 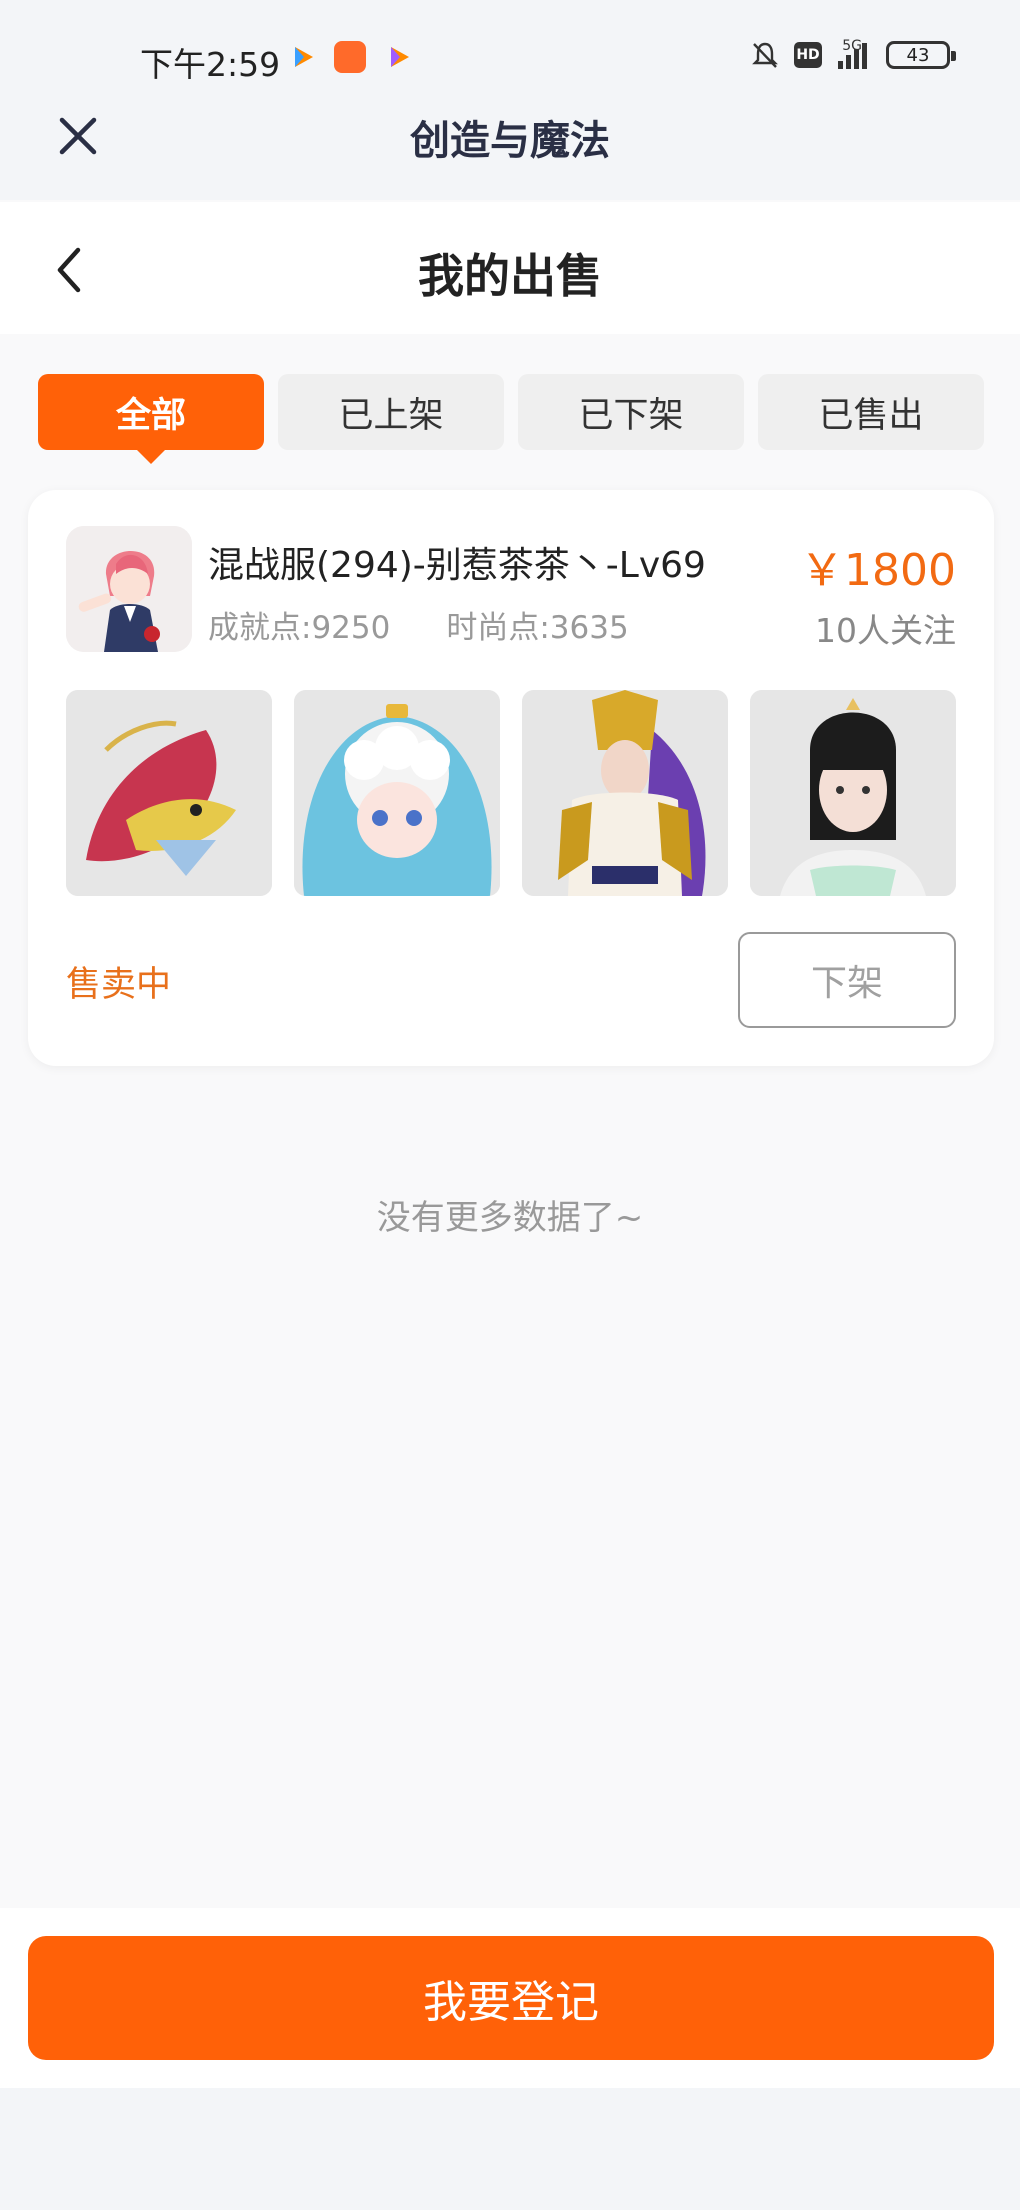 What do you see at coordinates (397, 793) in the screenshot?
I see `blue-costume-image` at bounding box center [397, 793].